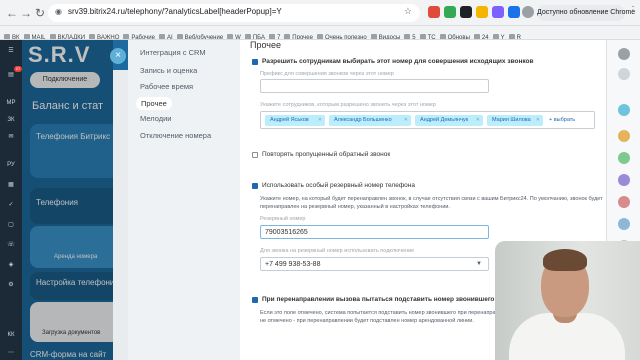 Image resolution: width=640 pixels, height=360 pixels. What do you see at coordinates (255, 155) in the screenshot?
I see `repeat-callback-checkbox` at bounding box center [255, 155].